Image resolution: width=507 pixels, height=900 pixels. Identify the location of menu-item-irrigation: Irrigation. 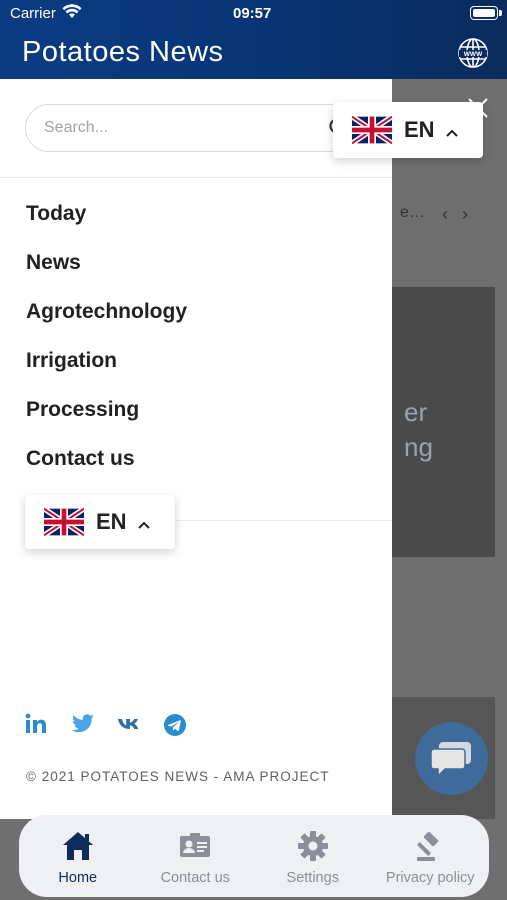
(106, 373).